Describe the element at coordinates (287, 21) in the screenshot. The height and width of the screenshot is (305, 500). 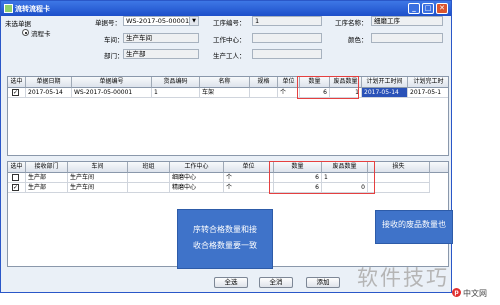
I see `process-no-field: 1` at that location.